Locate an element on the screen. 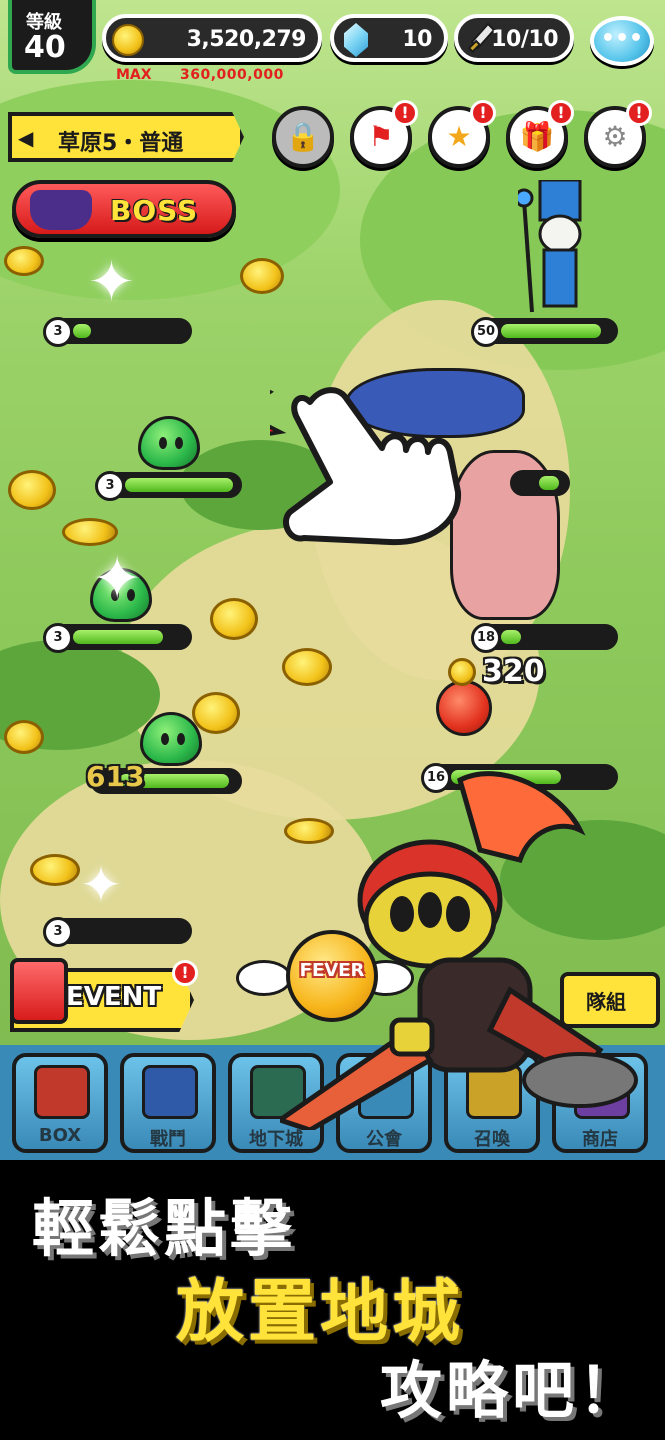 This screenshot has height=1440, width=665. gift-icon: 🎁 is located at coordinates (537, 136).